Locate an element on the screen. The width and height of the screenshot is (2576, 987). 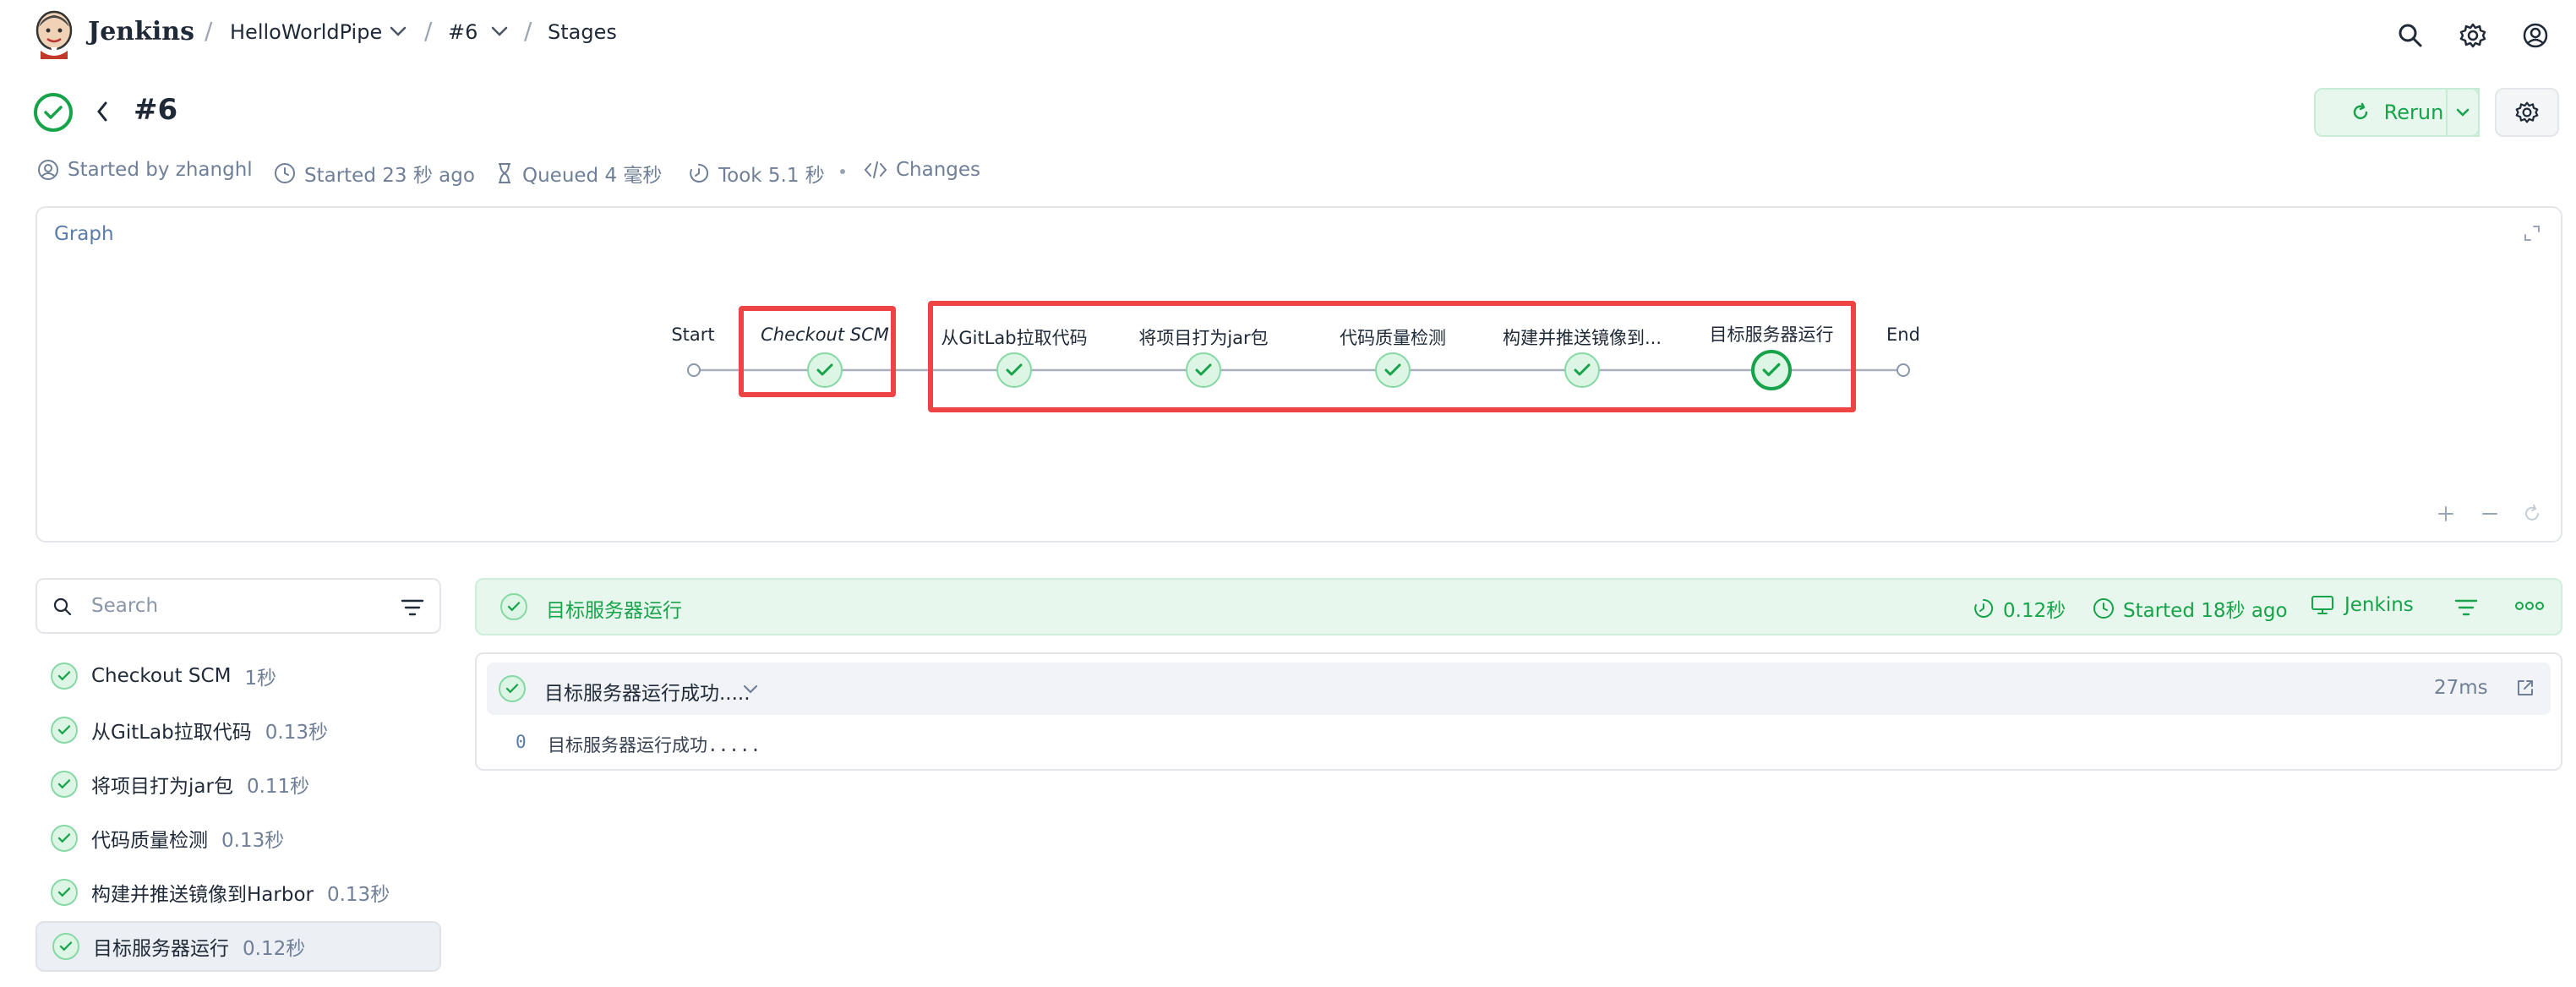
stage-list-item-active: 目标服务器运行 0.12秒 is located at coordinates (238, 946).